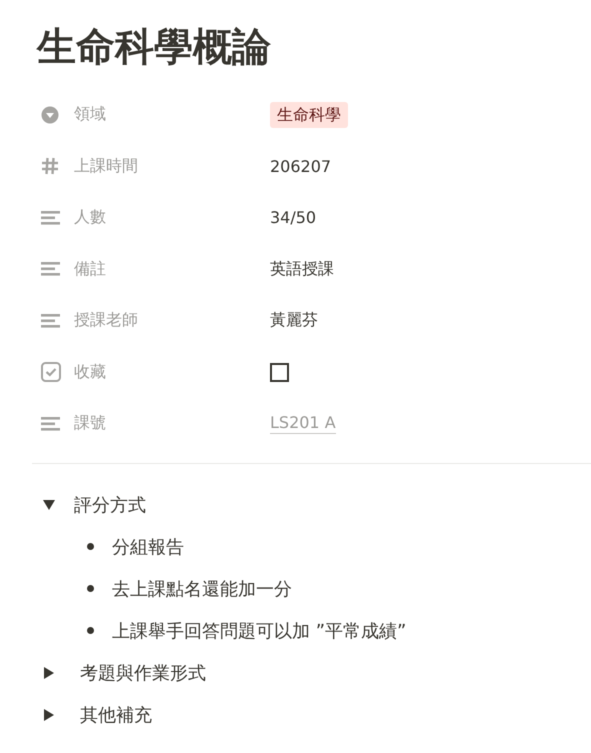  What do you see at coordinates (49, 504) in the screenshot?
I see `triangle-down-icon` at bounding box center [49, 504].